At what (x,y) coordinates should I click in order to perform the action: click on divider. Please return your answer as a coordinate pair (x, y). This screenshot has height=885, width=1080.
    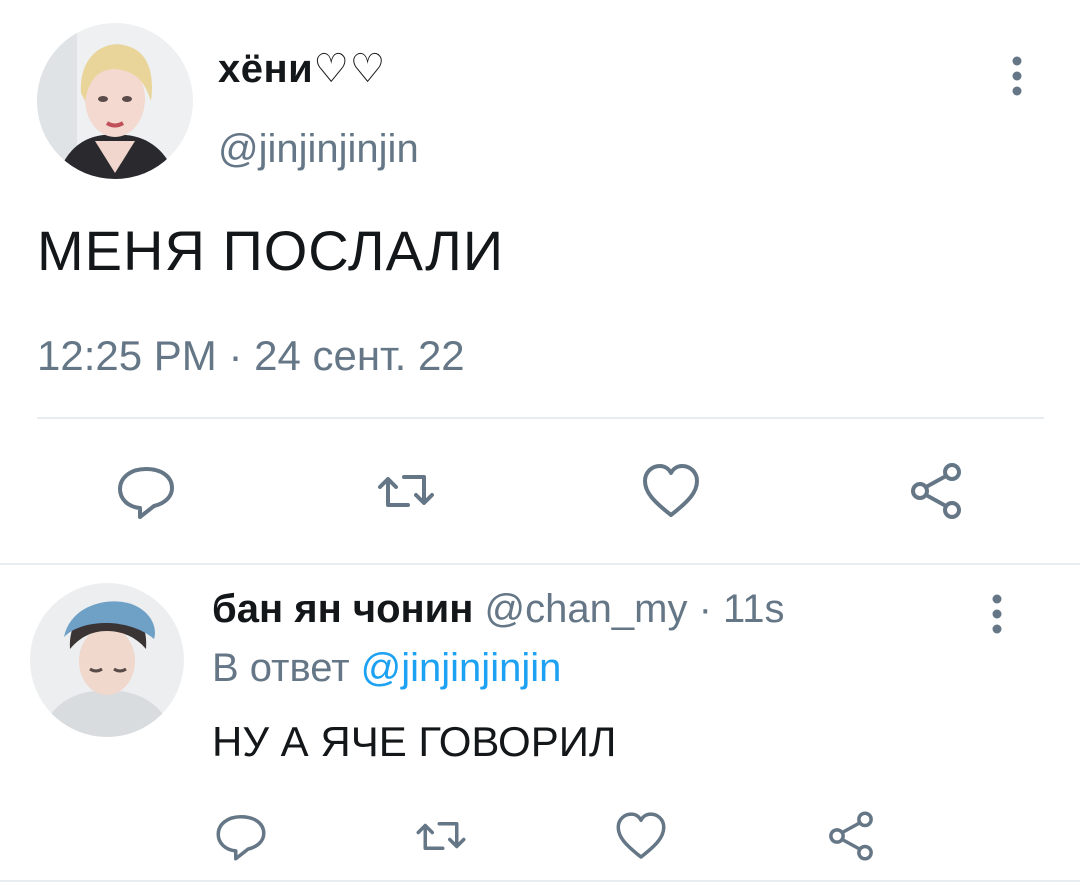
    Looking at the image, I should click on (540, 418).